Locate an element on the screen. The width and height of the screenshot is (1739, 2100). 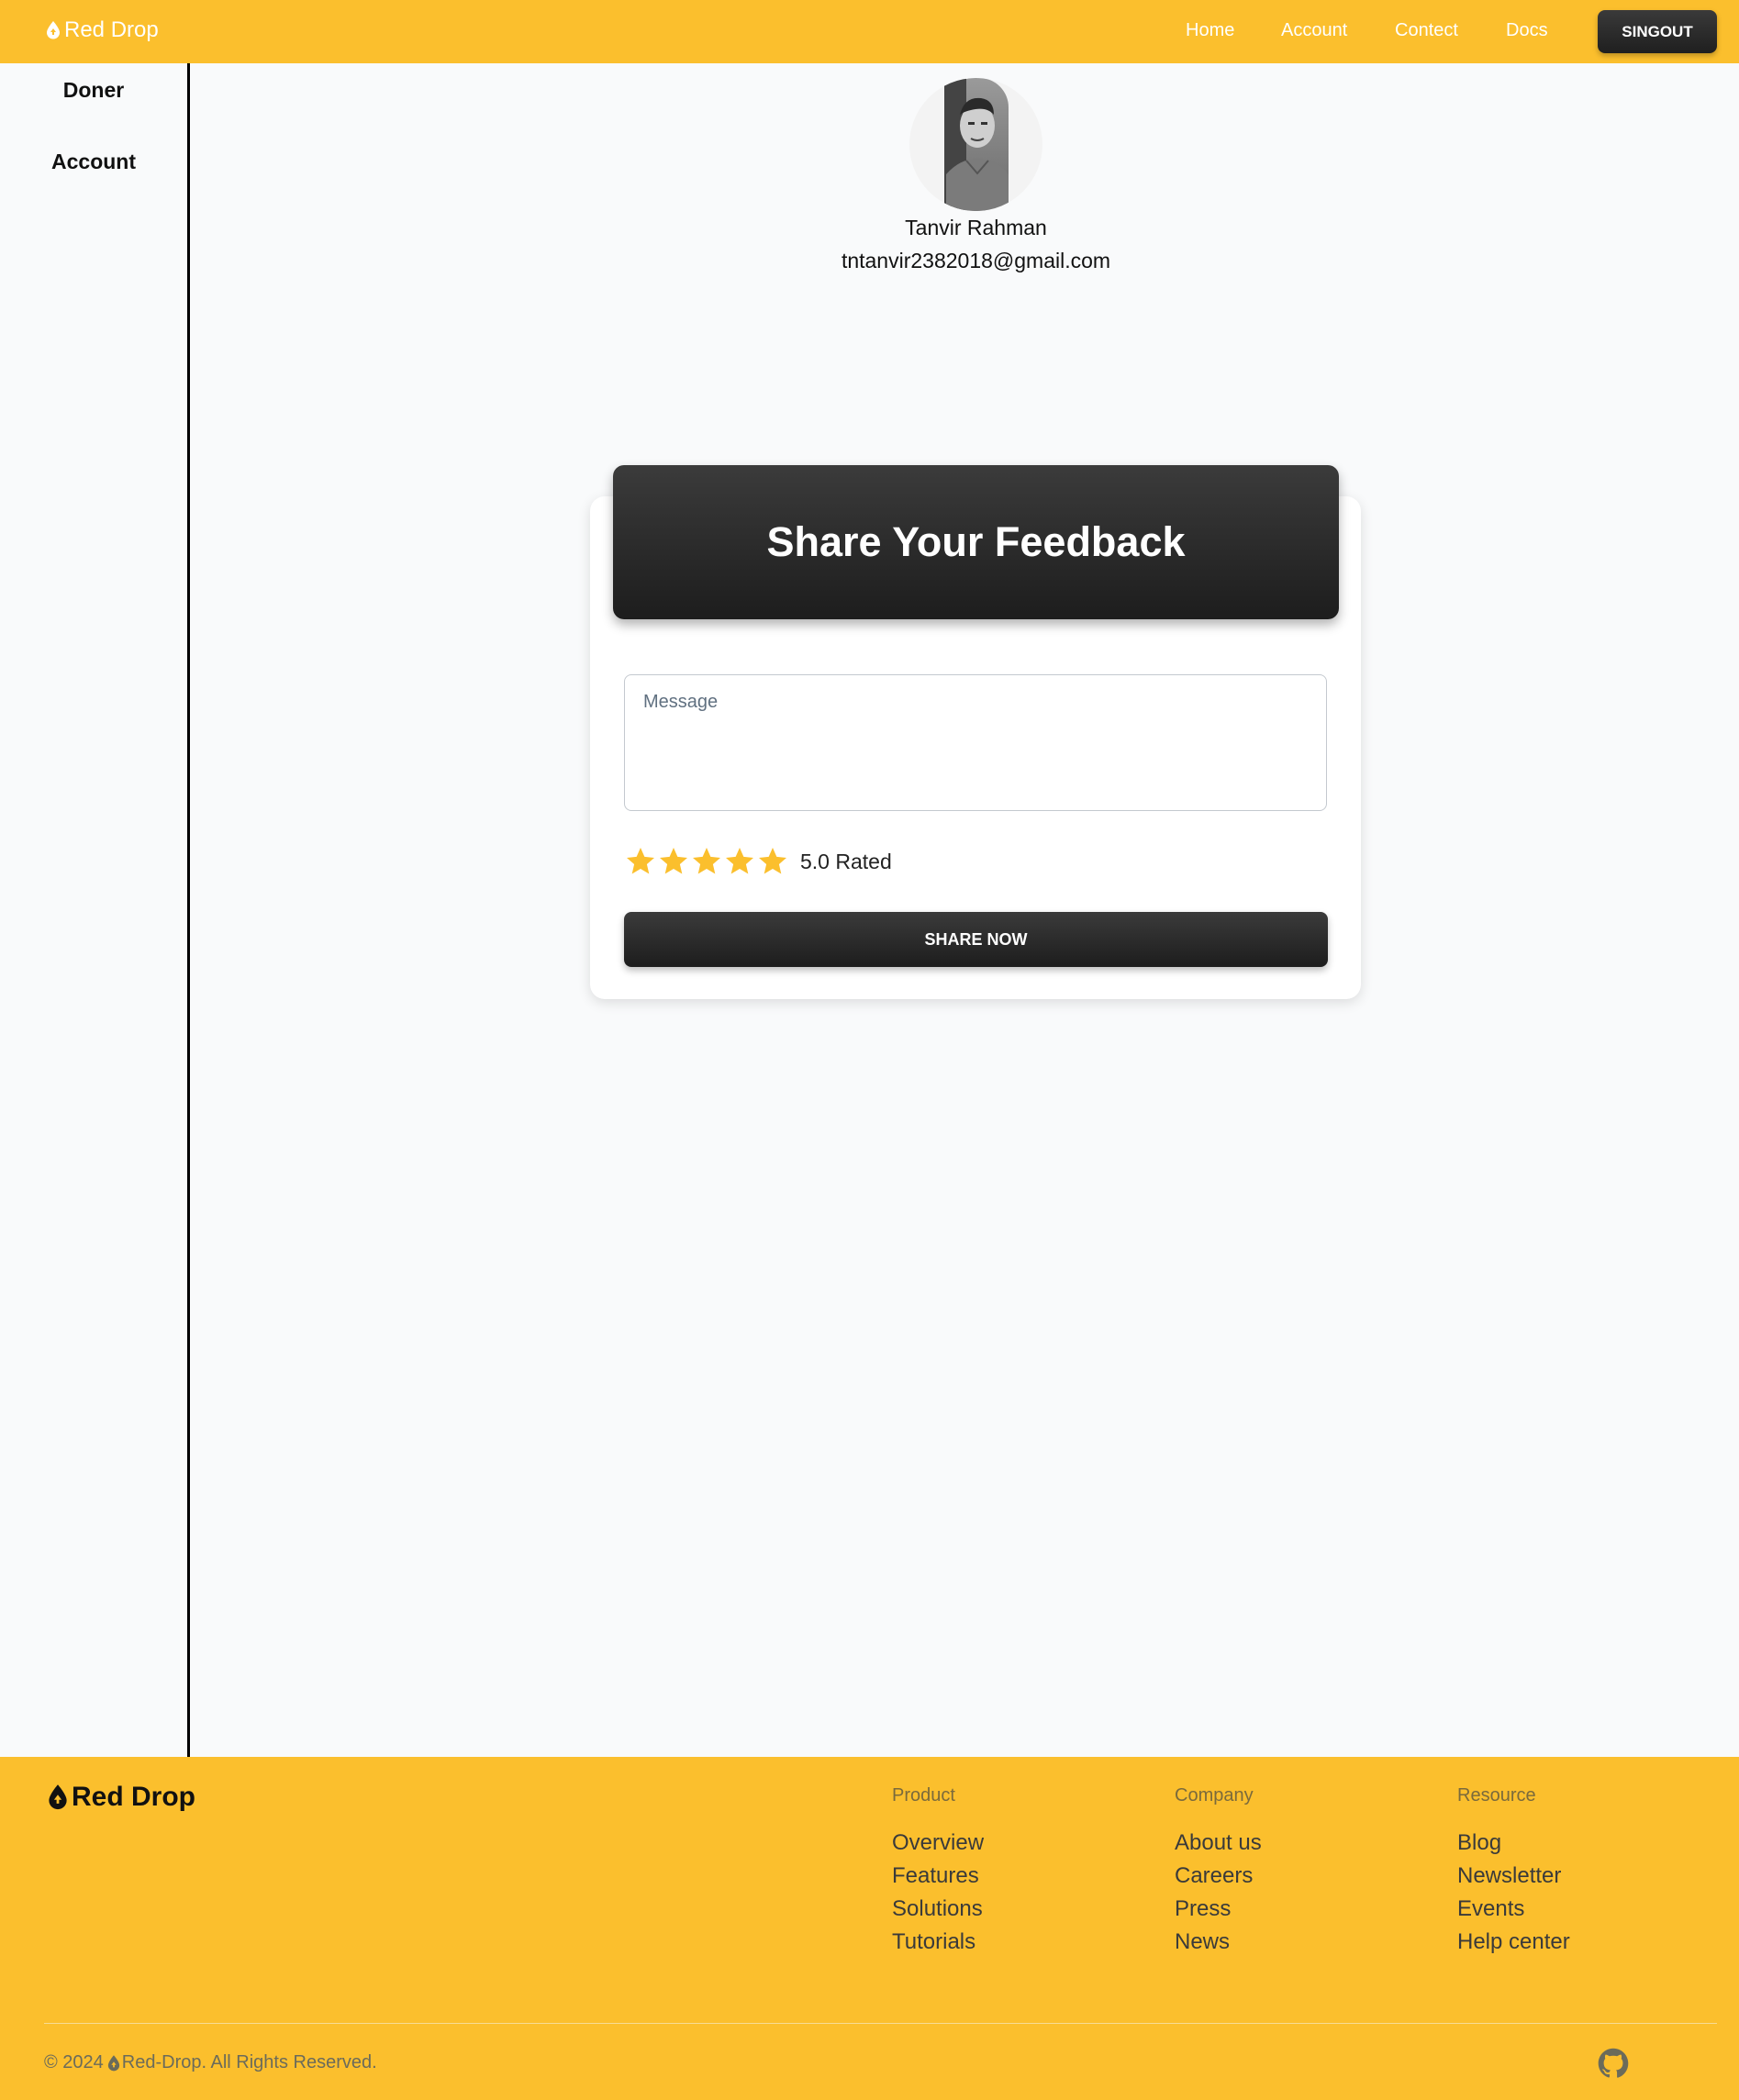
brand-name: Red Drop is located at coordinates (111, 30).